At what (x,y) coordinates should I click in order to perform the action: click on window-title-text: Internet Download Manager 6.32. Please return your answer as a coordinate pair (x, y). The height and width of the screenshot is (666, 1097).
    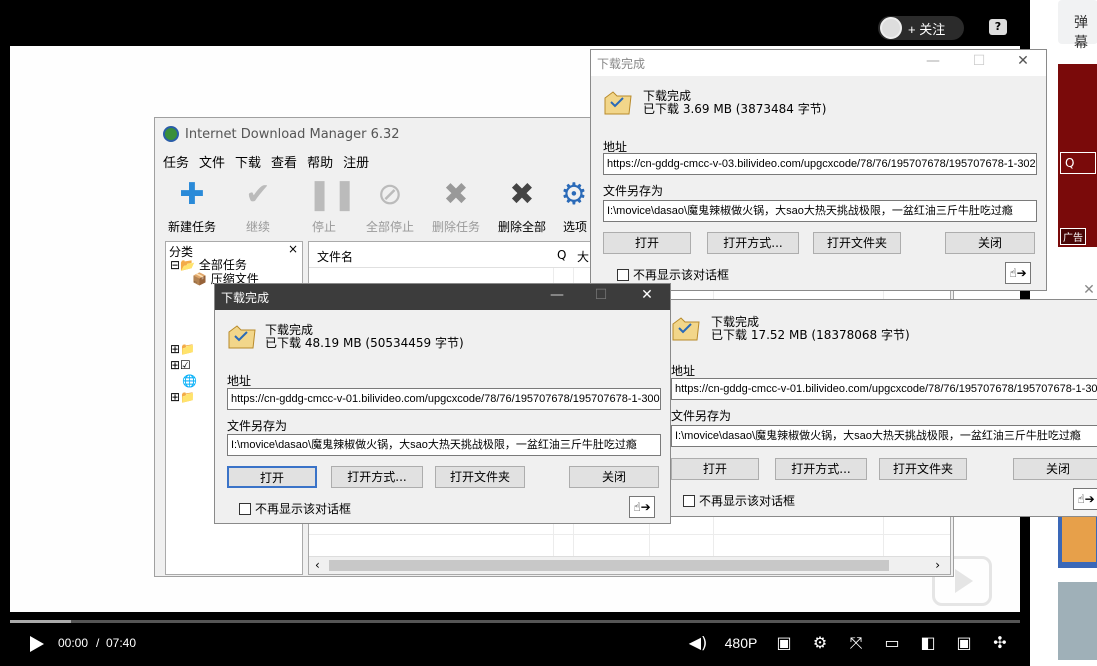
    Looking at the image, I should click on (292, 134).